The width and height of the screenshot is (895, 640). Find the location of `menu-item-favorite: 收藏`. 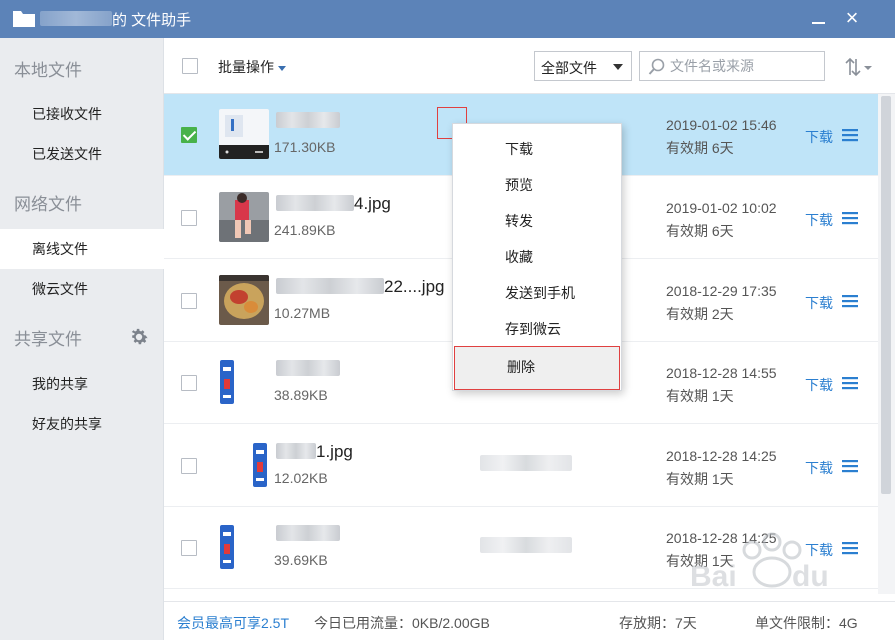

menu-item-favorite: 收藏 is located at coordinates (537, 257).